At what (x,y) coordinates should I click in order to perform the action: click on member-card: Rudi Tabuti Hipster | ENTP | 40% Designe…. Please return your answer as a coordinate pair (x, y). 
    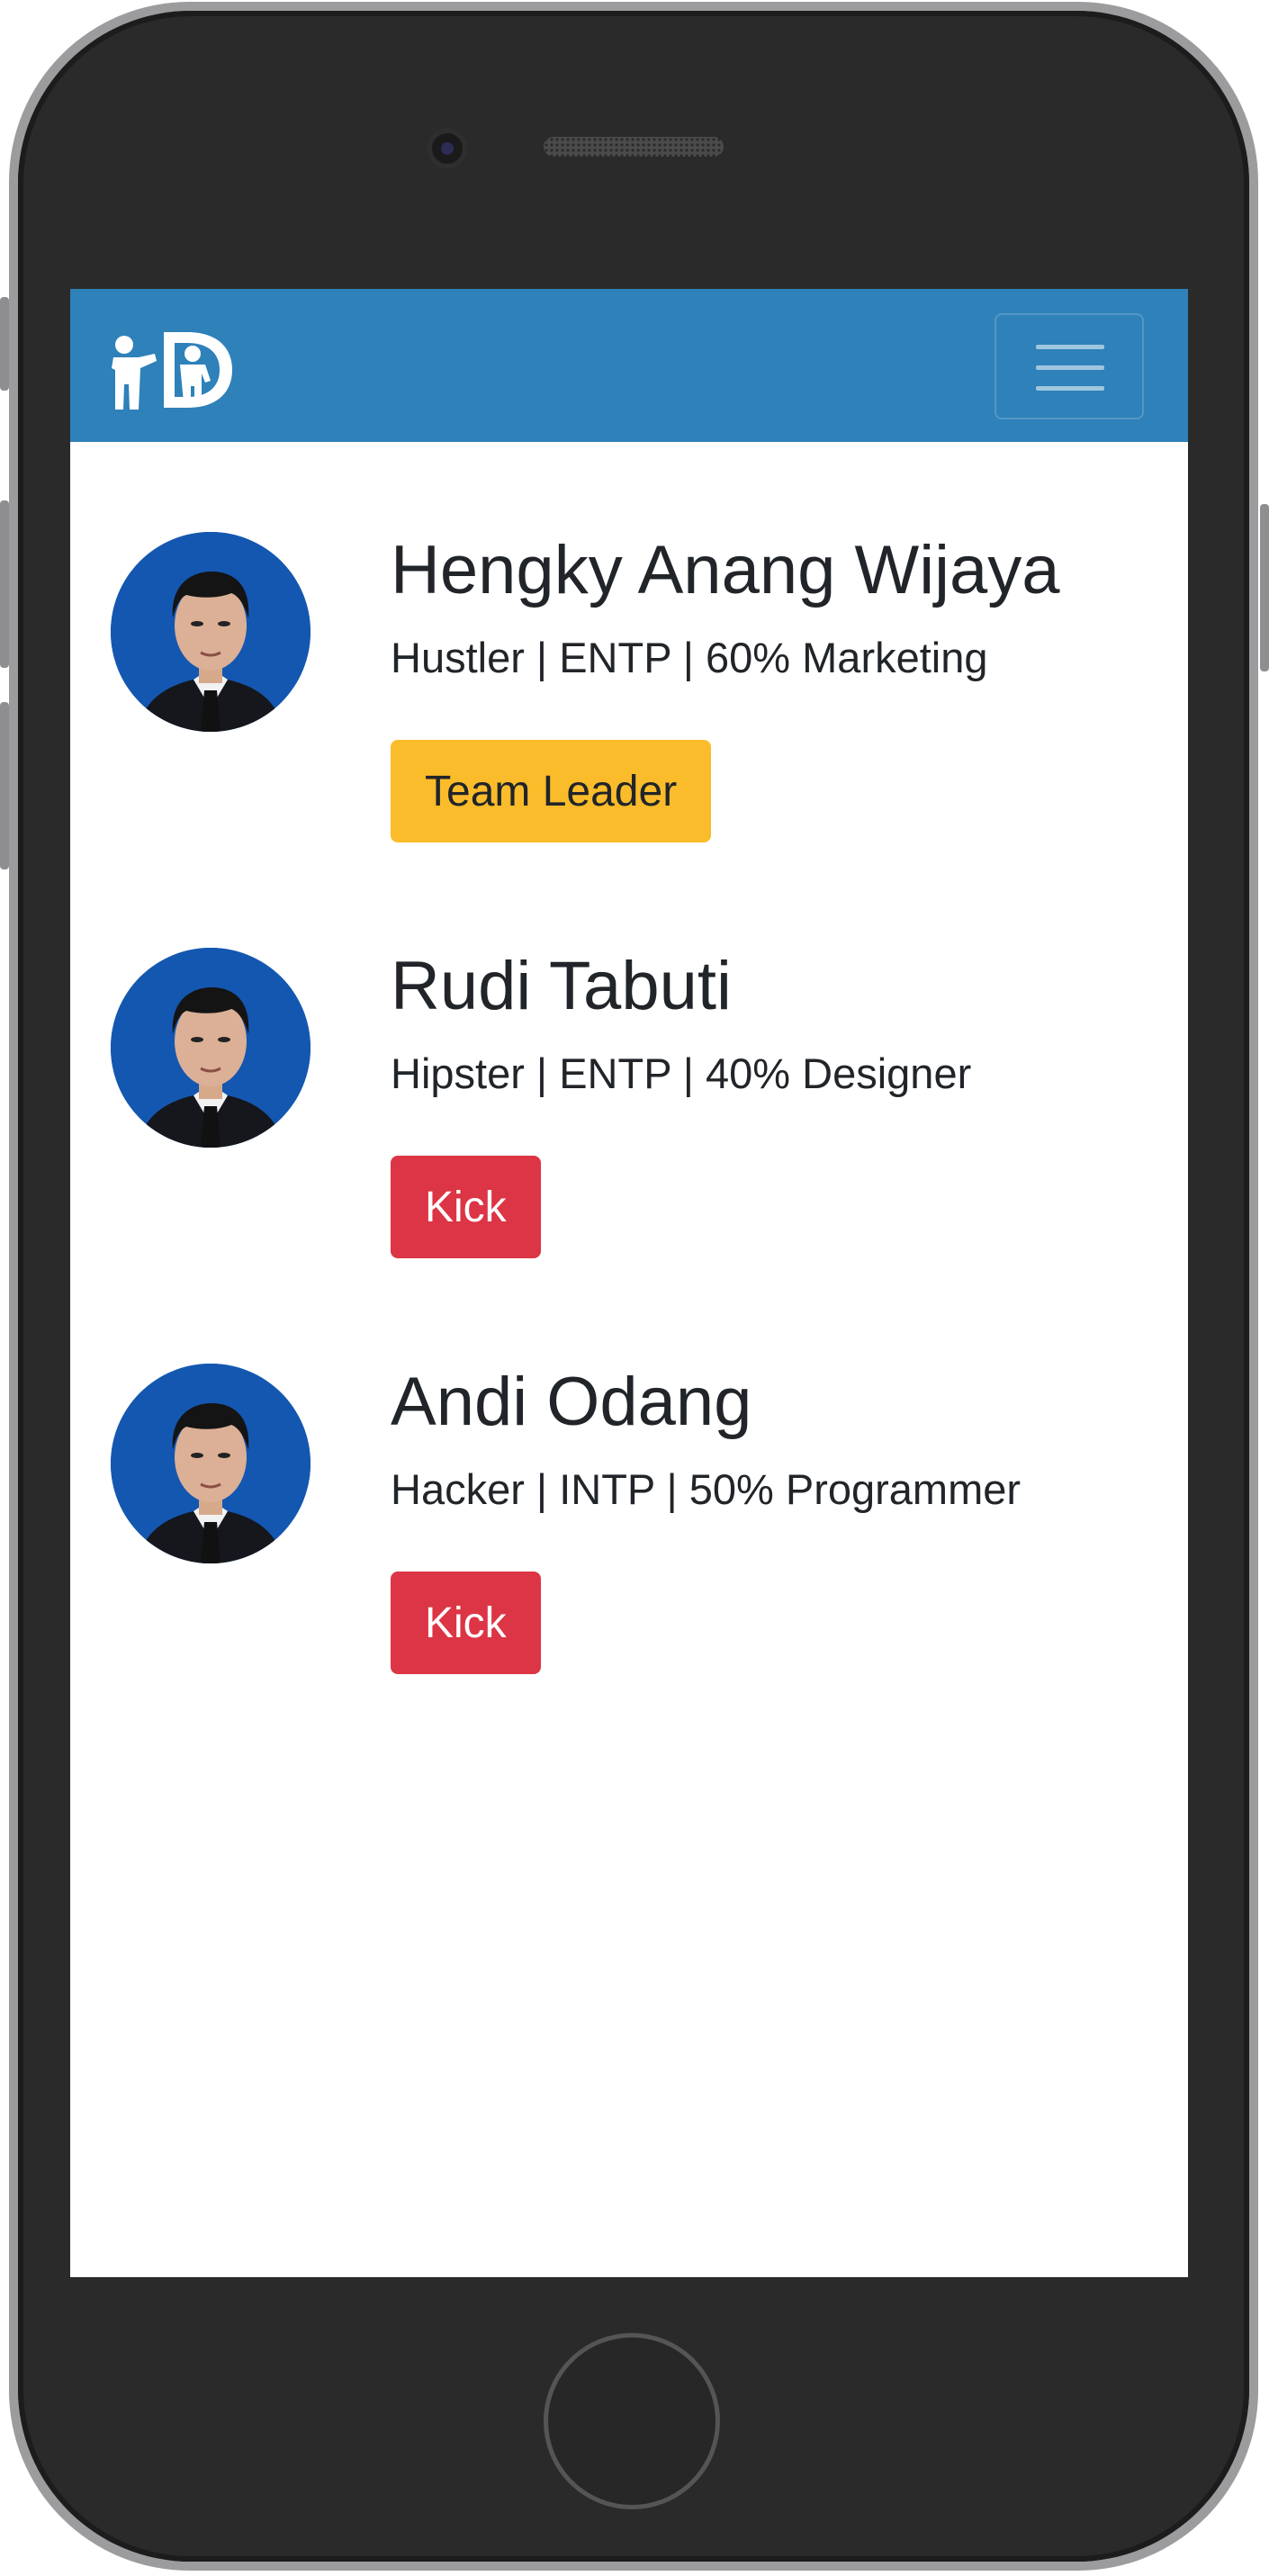
    Looking at the image, I should click on (629, 1119).